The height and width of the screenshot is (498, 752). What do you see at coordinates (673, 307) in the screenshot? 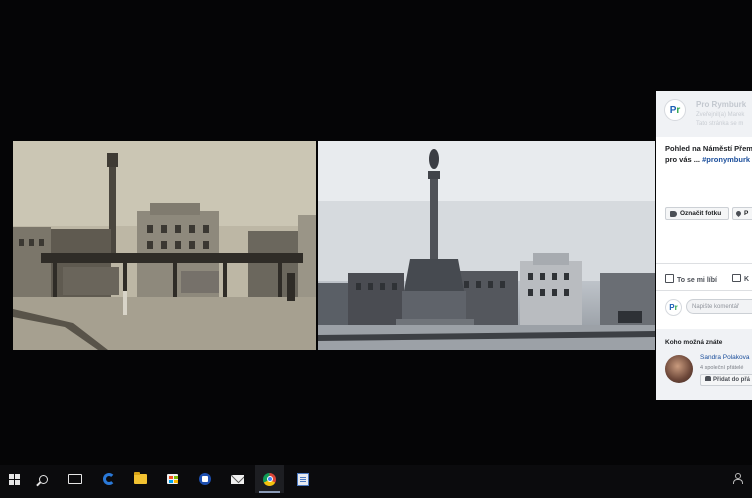
I see `commenter-avatar: Pr` at bounding box center [673, 307].